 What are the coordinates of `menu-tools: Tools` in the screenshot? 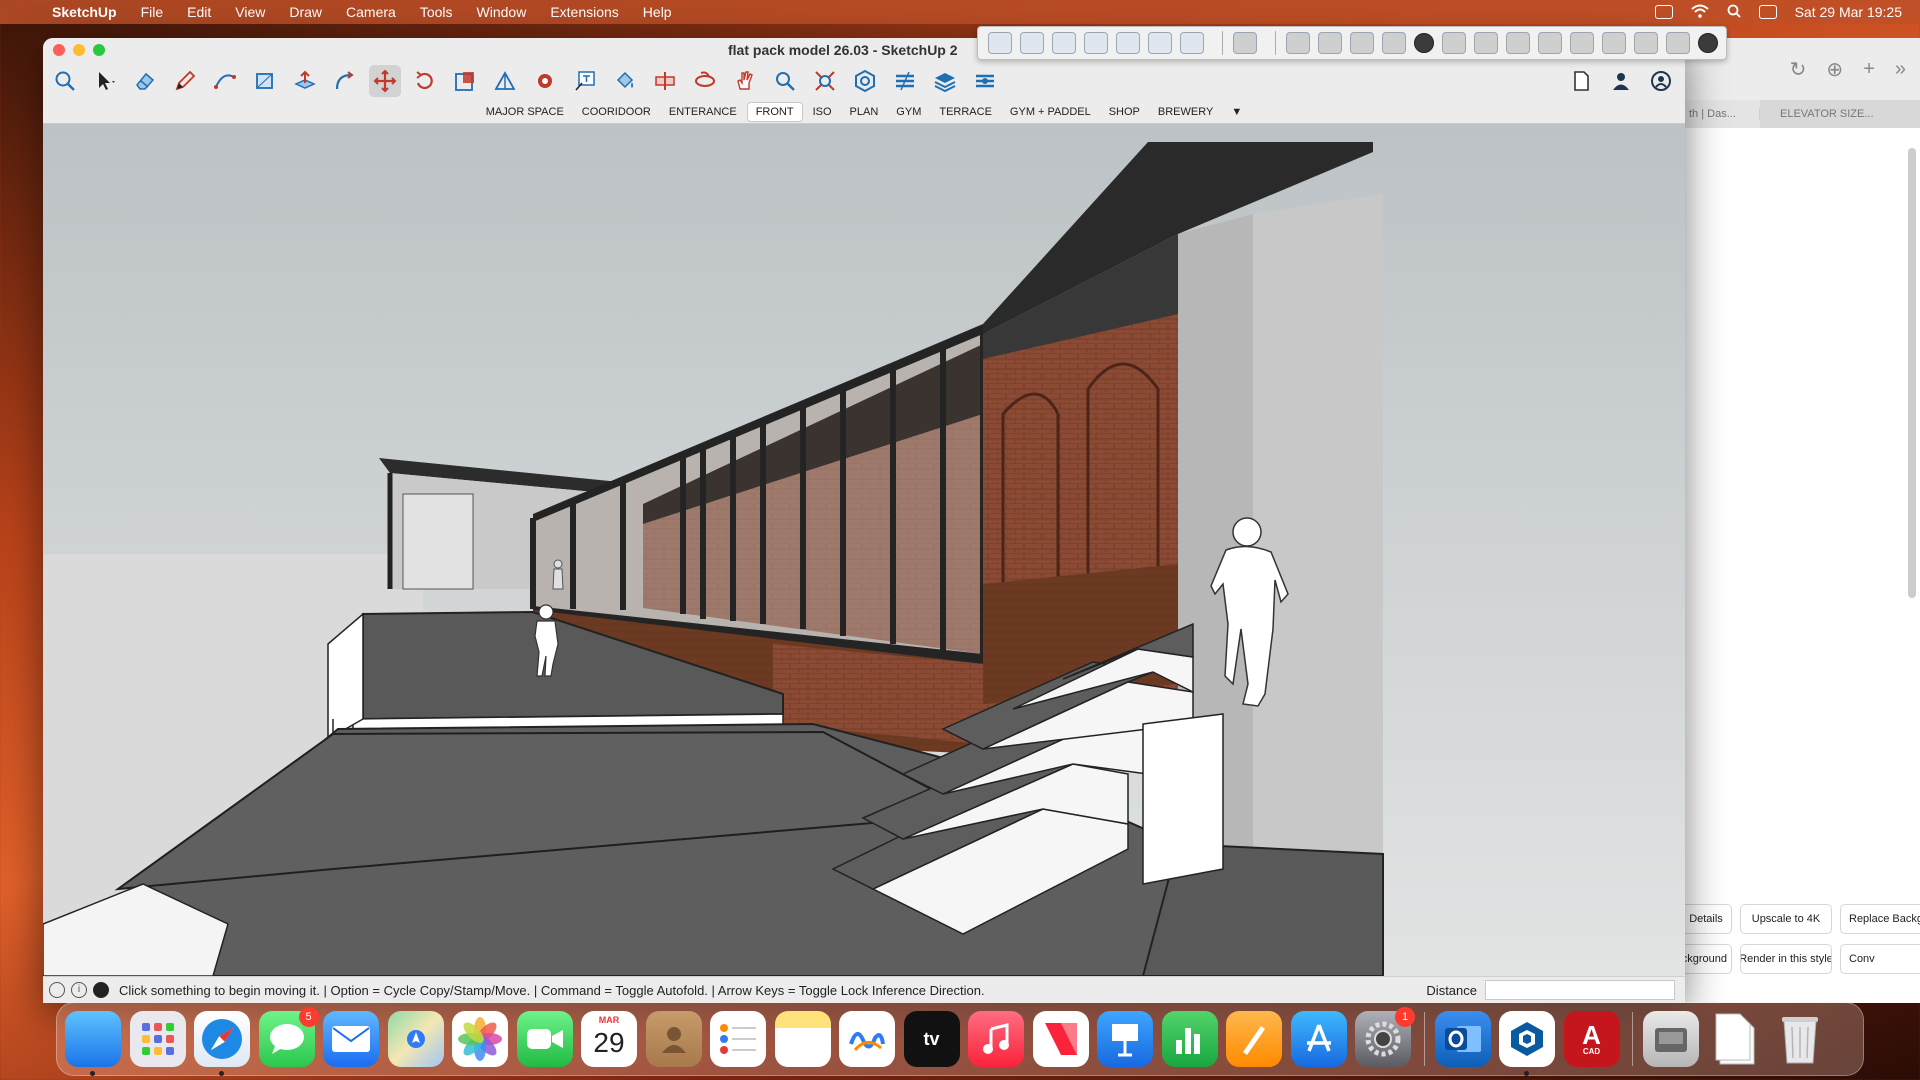 It's located at (436, 12).